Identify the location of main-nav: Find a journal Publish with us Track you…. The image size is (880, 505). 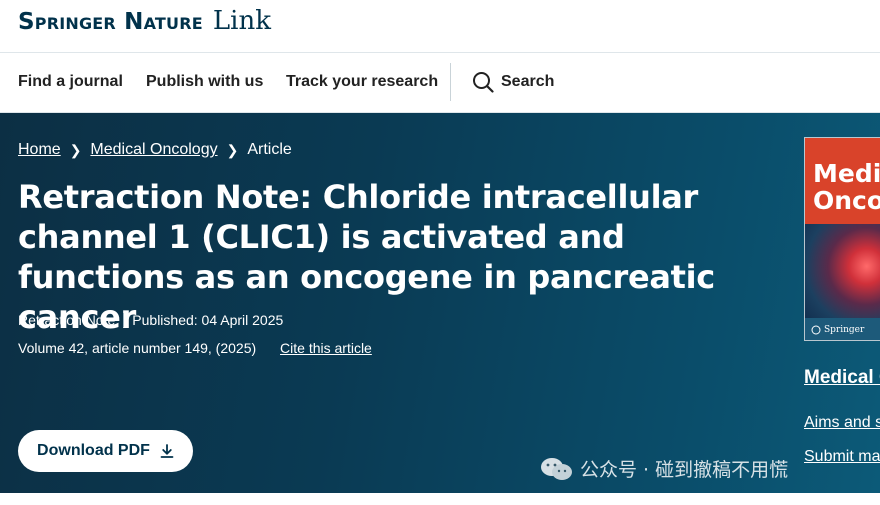
(440, 83).